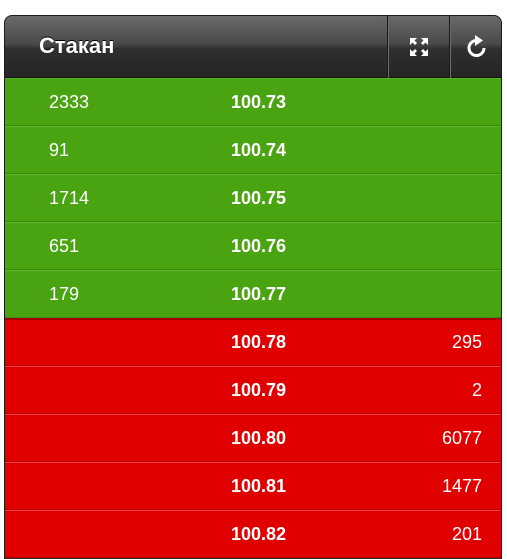 The width and height of the screenshot is (507, 559). What do you see at coordinates (466, 533) in the screenshot?
I see `ask-volume: 201` at bounding box center [466, 533].